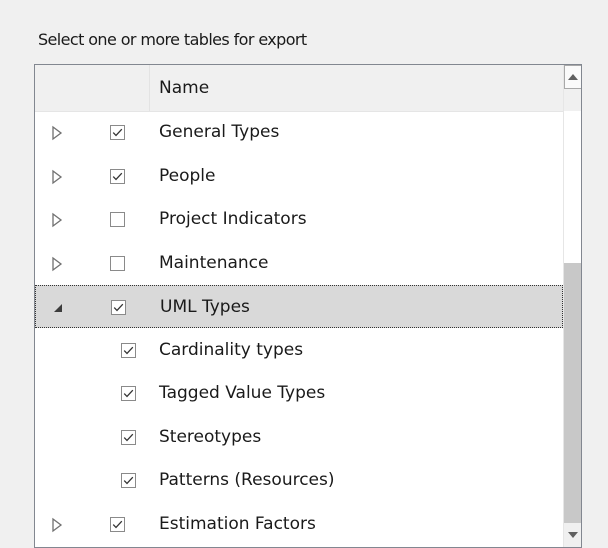 Image resolution: width=608 pixels, height=548 pixels. I want to click on tree-row: Stereotypes, so click(299, 437).